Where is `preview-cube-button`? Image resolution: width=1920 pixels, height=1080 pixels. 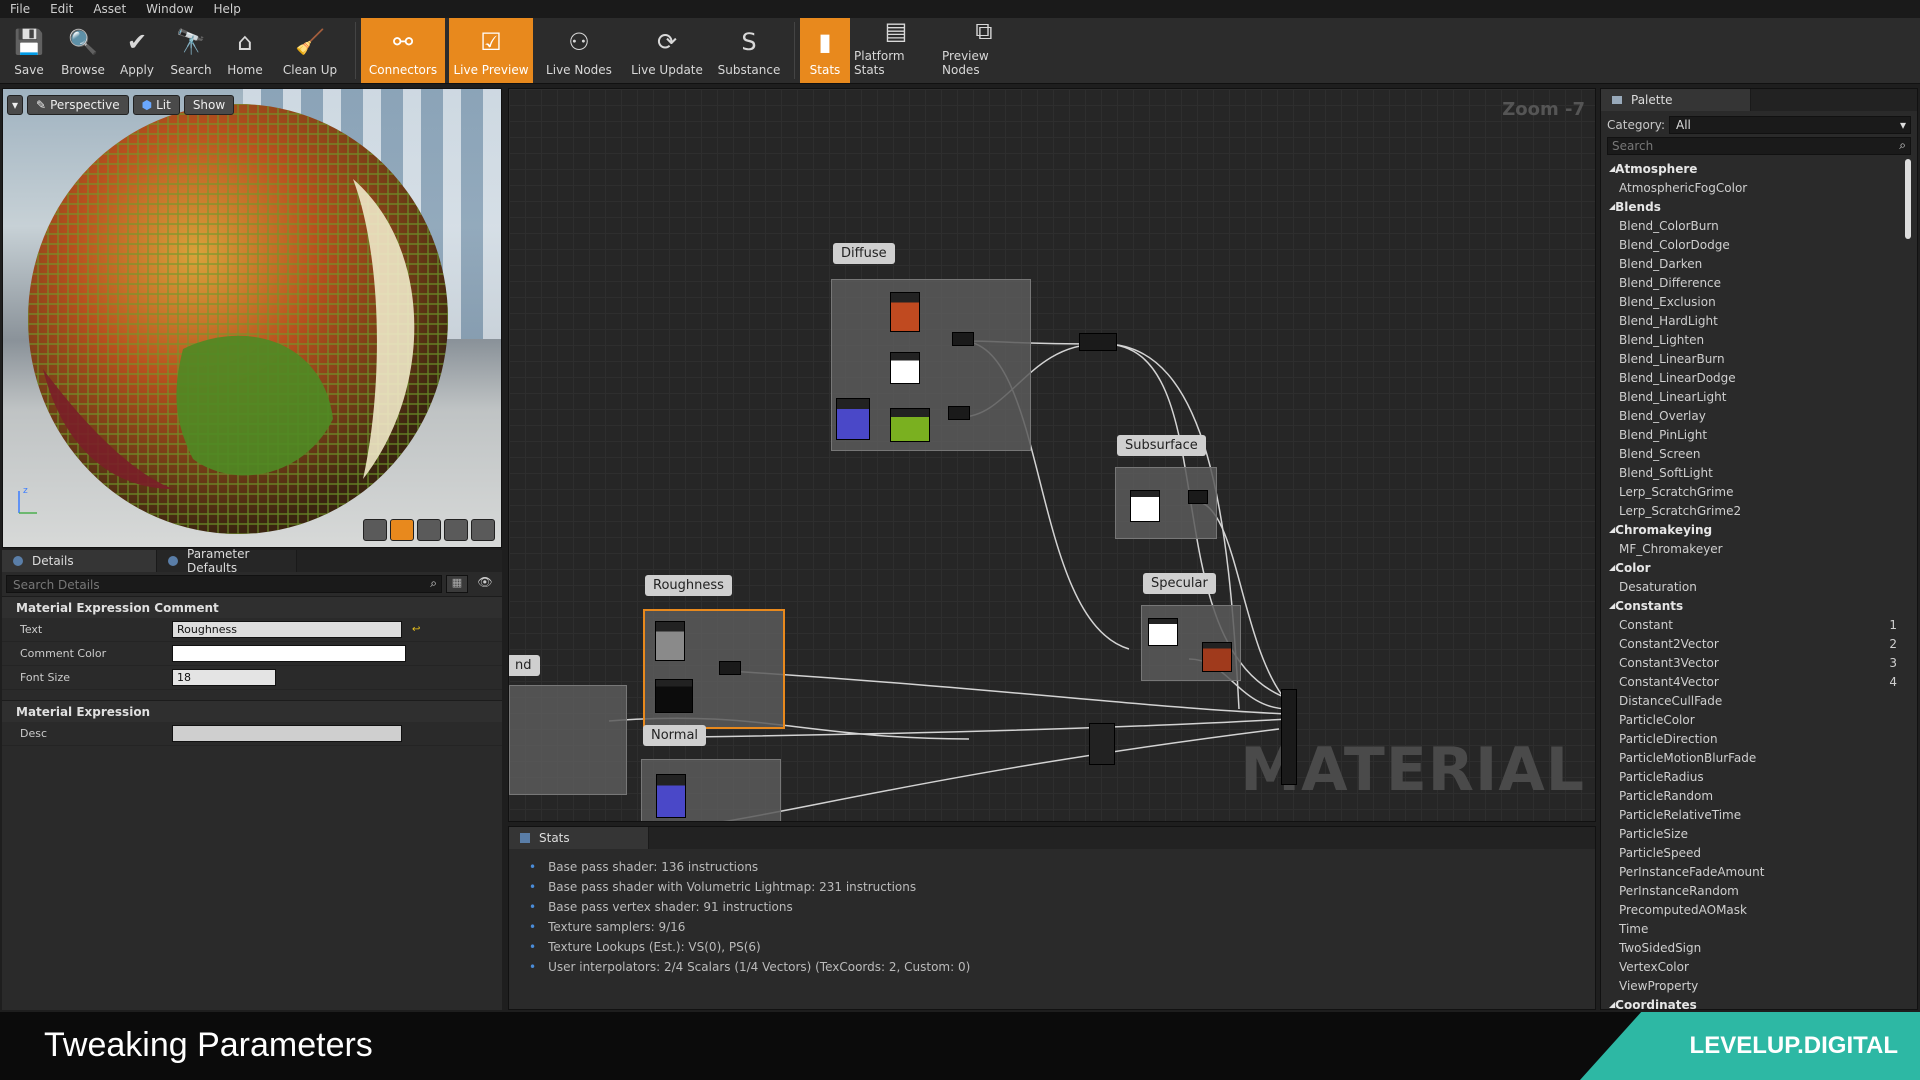
preview-cube-button is located at coordinates (456, 530).